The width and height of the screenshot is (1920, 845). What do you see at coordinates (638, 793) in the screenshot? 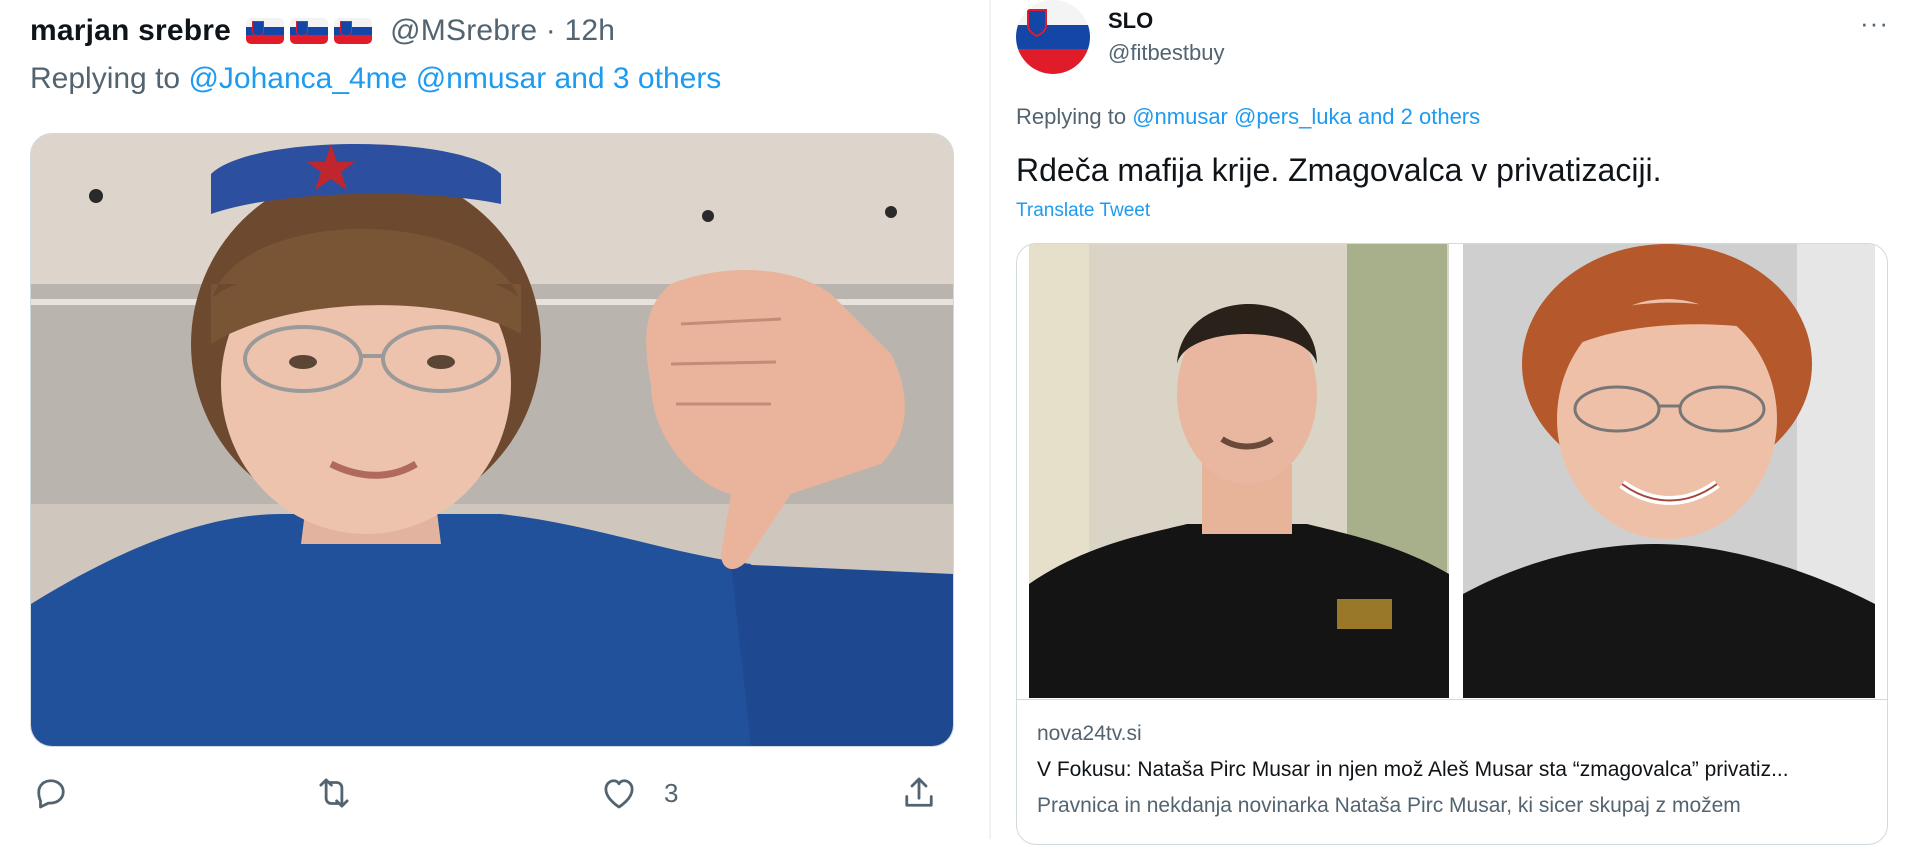
I see `like-button: 3` at bounding box center [638, 793].